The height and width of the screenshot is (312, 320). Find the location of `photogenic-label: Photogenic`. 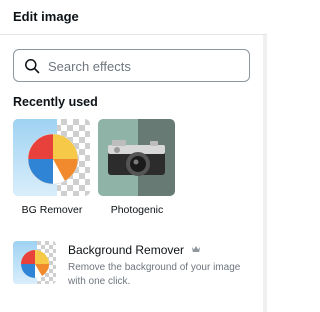

photogenic-label: Photogenic is located at coordinates (137, 210).